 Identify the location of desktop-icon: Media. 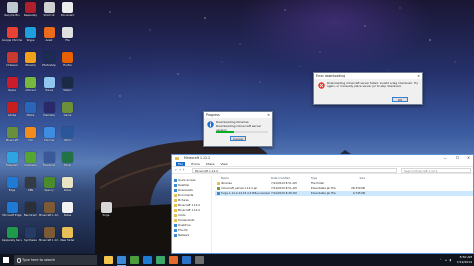
(31, 109).